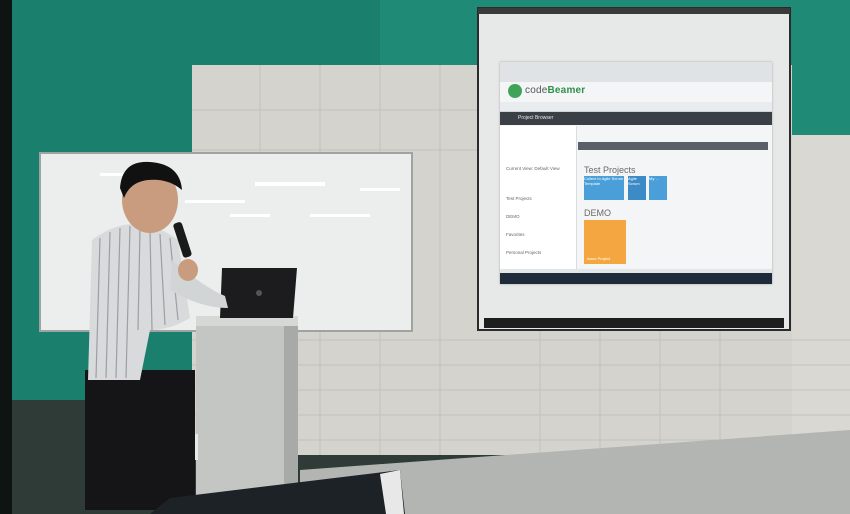  I want to click on tile-test-2: Agile Scrum, so click(637, 188).